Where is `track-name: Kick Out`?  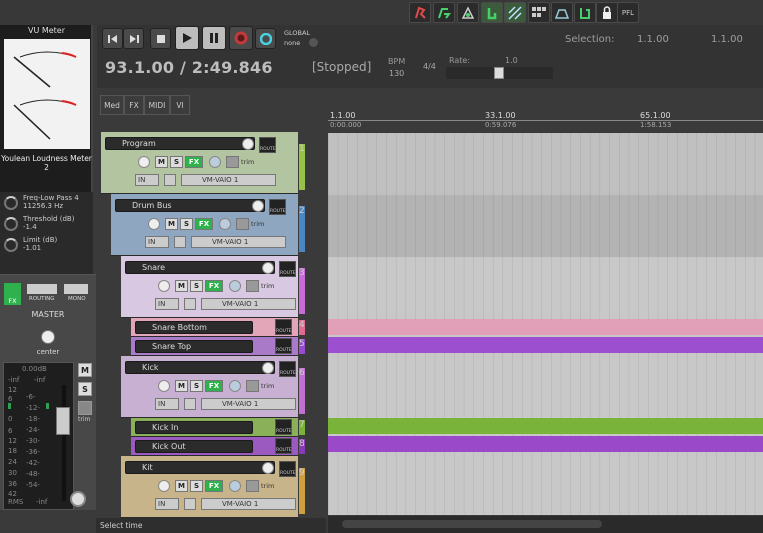 track-name: Kick Out is located at coordinates (194, 446).